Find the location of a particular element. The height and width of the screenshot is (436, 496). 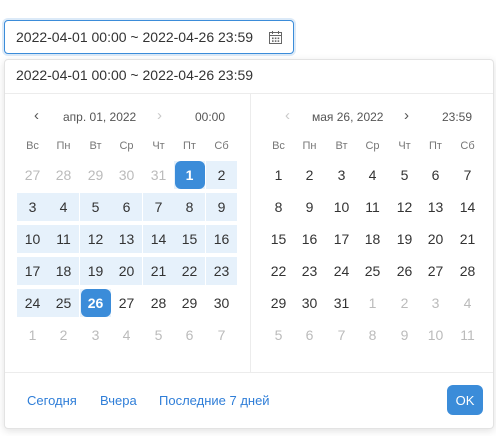

selected-day-cell: 1 is located at coordinates (189, 175).